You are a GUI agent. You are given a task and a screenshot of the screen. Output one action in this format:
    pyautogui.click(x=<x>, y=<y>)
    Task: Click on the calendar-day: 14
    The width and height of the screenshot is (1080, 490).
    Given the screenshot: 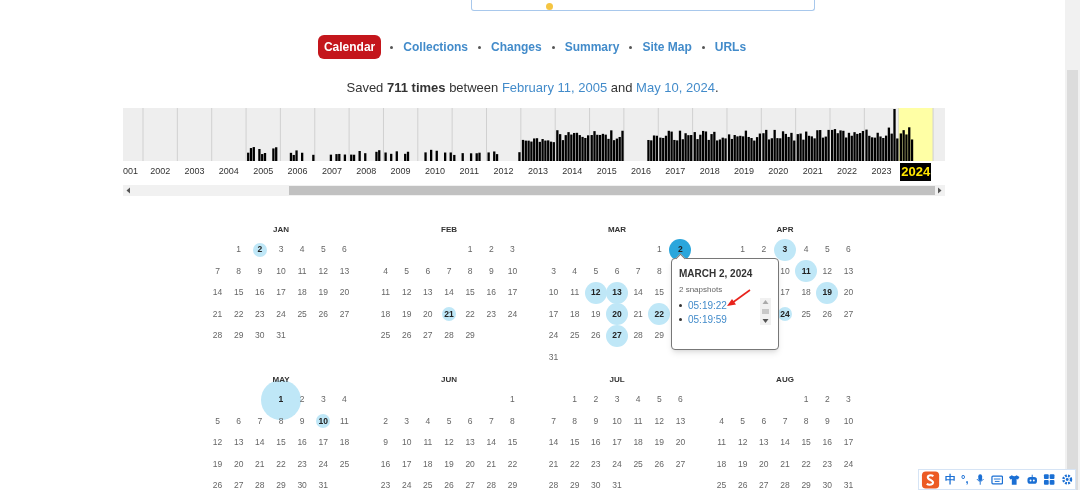 What is the action you would take?
    pyautogui.click(x=491, y=443)
    